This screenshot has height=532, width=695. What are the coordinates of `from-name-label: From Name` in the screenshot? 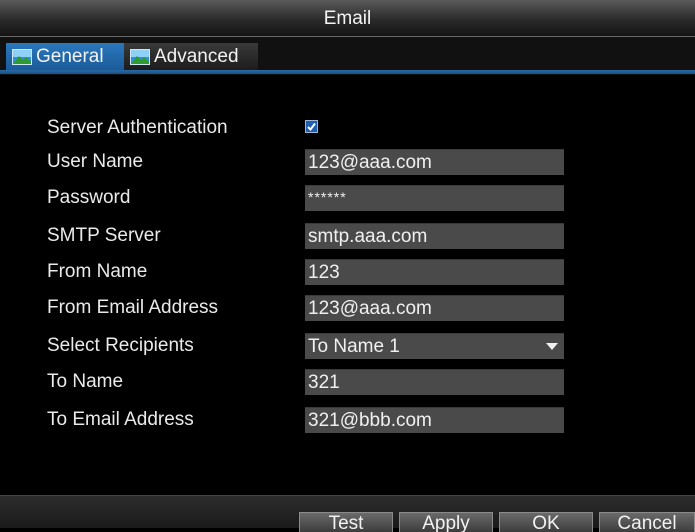 It's located at (97, 271).